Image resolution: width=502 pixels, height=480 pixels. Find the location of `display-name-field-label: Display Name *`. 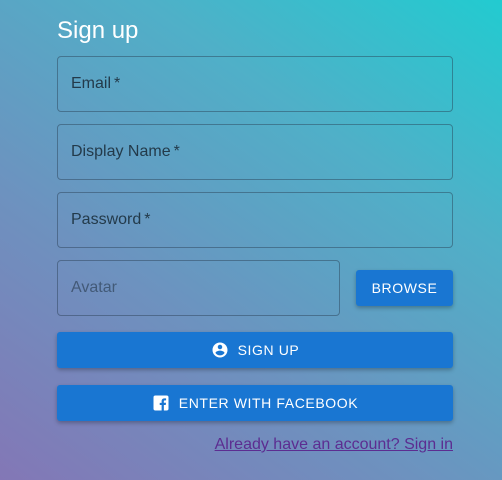

display-name-field-label: Display Name * is located at coordinates (125, 151).